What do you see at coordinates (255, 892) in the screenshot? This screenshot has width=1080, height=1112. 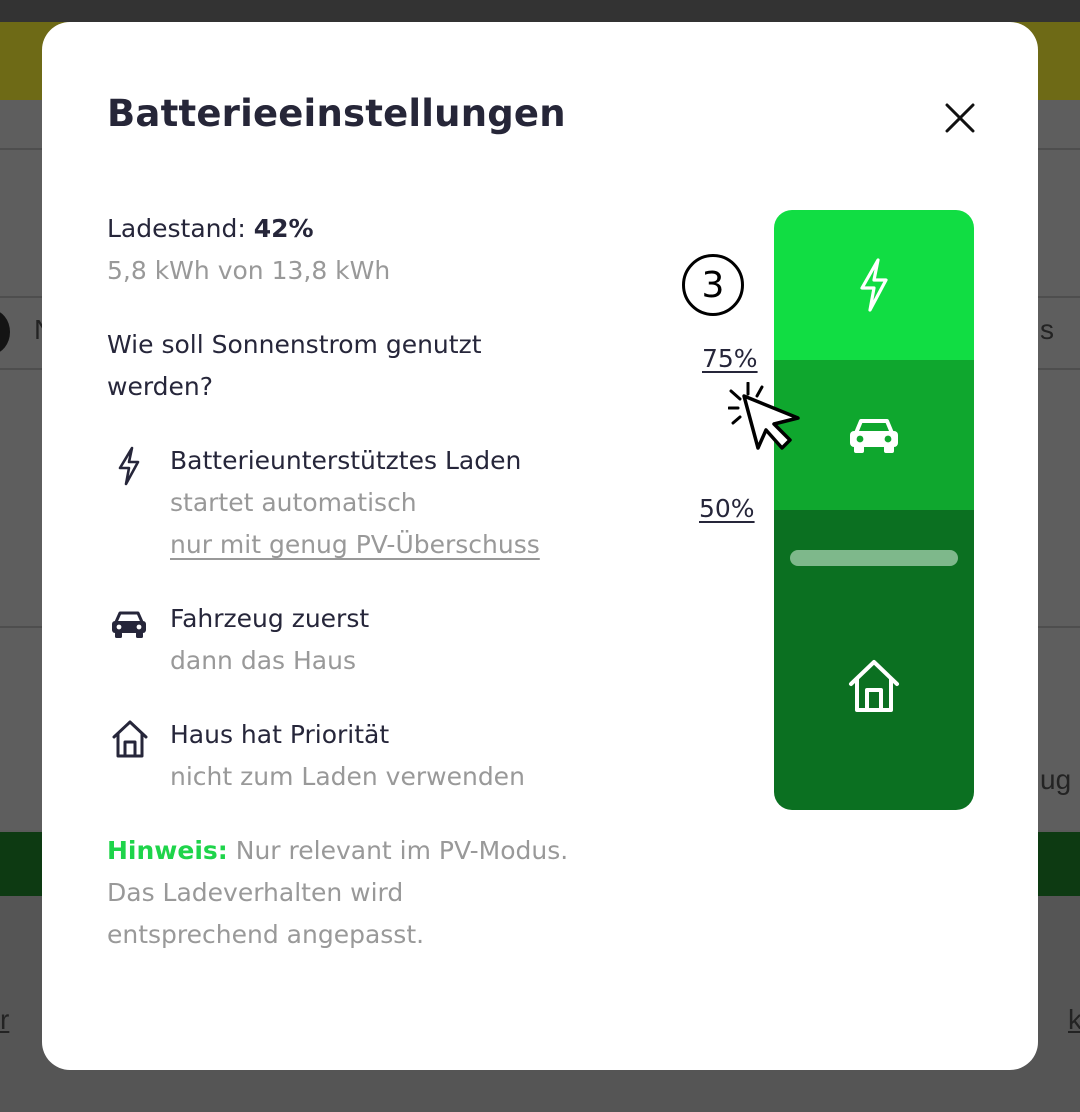 I see `hint-text-cont: Das Ladeverhalten wird` at bounding box center [255, 892].